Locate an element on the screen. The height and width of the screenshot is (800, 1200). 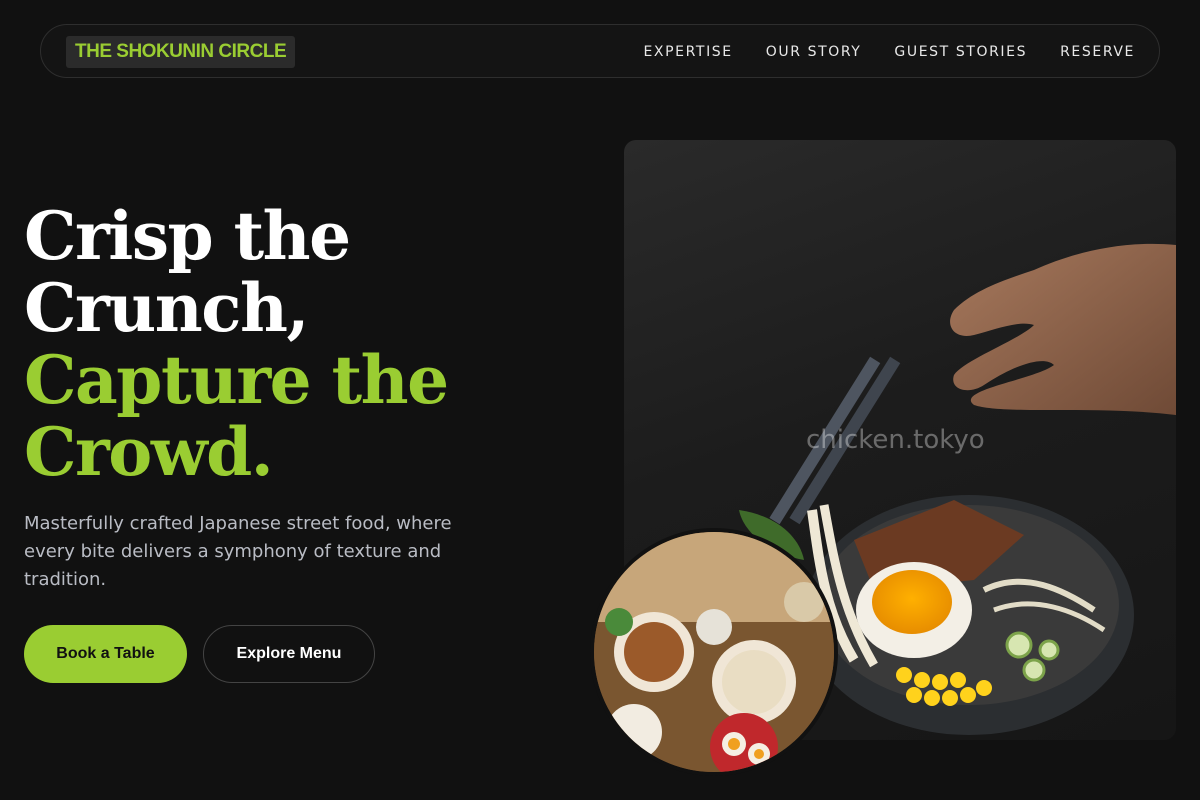
headline-line-3: Capture the is located at coordinates (236, 380).